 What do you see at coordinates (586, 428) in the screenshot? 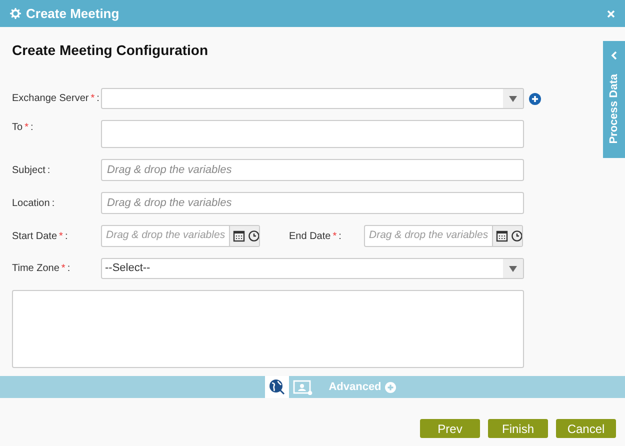
I see `action-button: Cancel` at bounding box center [586, 428].